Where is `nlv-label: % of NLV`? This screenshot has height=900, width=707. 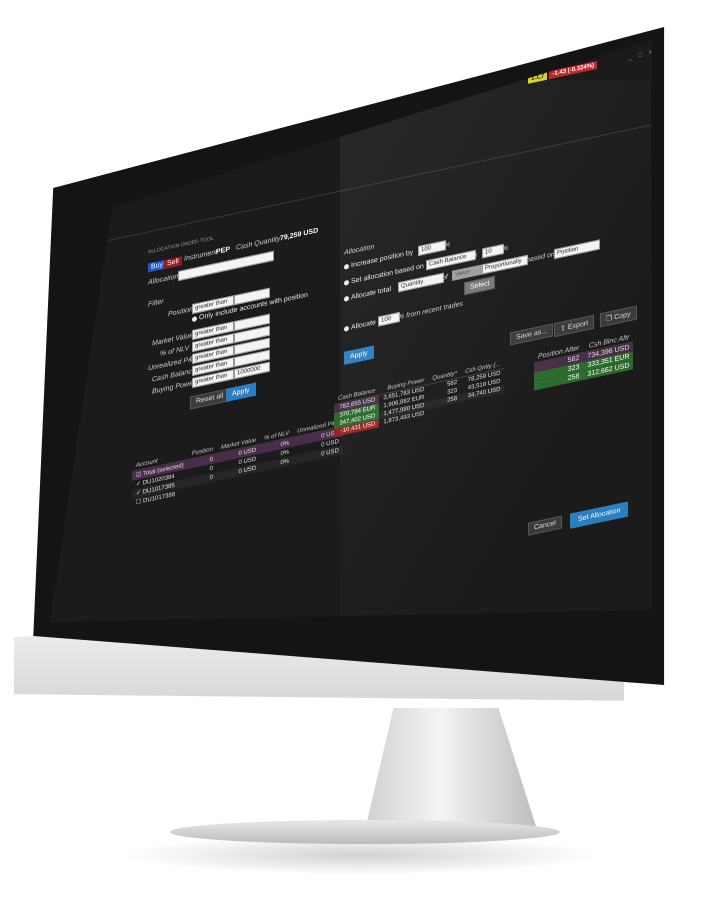
nlv-label: % of NLV is located at coordinates (175, 351).